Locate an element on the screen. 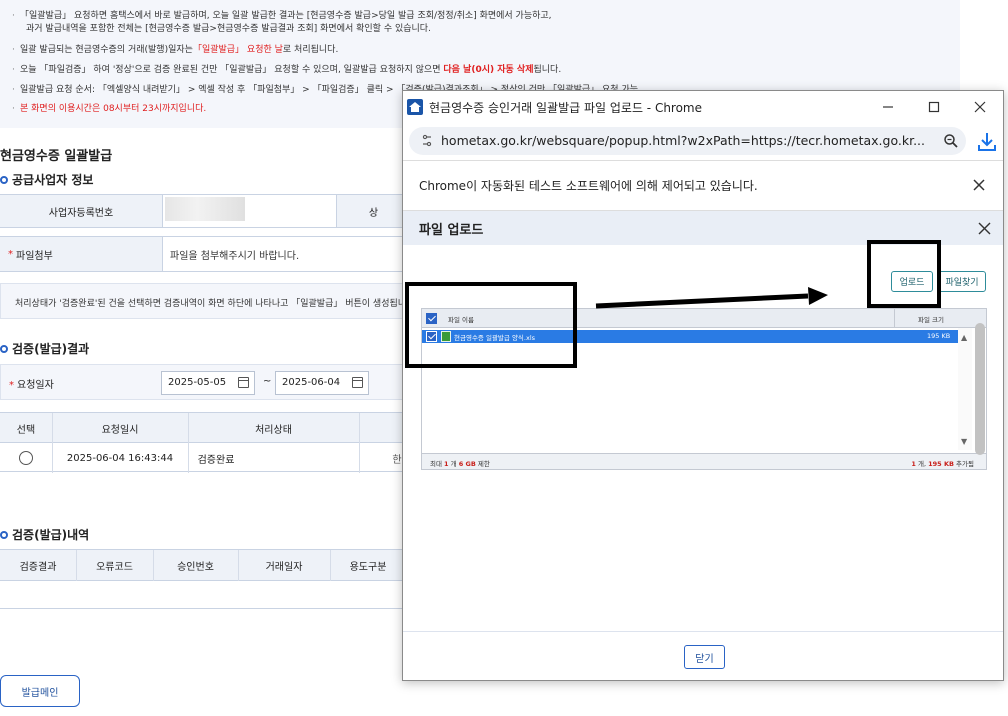  automation-infobar: Chrome이 자동화된 테스트 소프트웨어에 의해 제어되고 있습니다. is located at coordinates (703, 186).